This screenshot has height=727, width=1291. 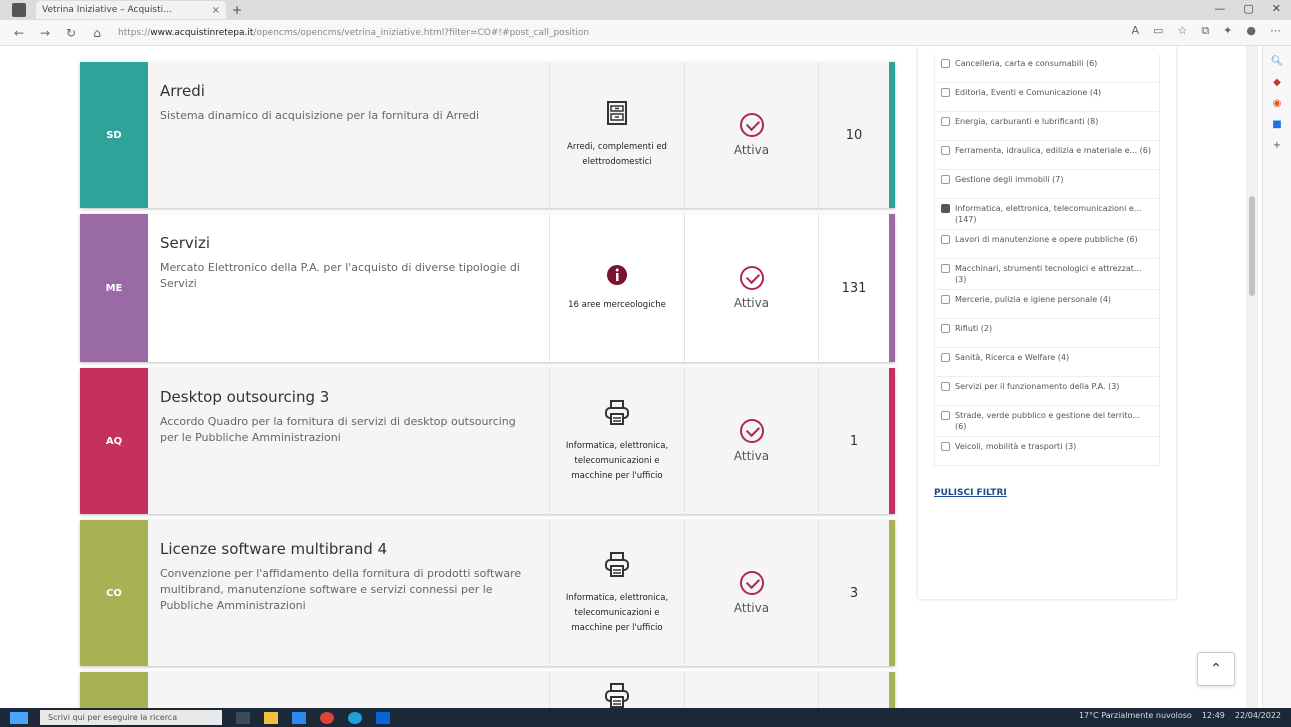 I want to click on reset-filters-link: PULISCI FILTRI, so click(x=1047, y=493).